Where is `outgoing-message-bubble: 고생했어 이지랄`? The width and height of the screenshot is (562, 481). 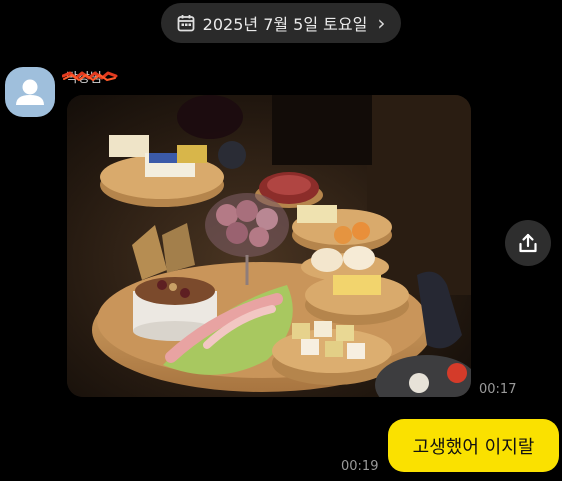 outgoing-message-bubble: 고생했어 이지랄 is located at coordinates (473, 445).